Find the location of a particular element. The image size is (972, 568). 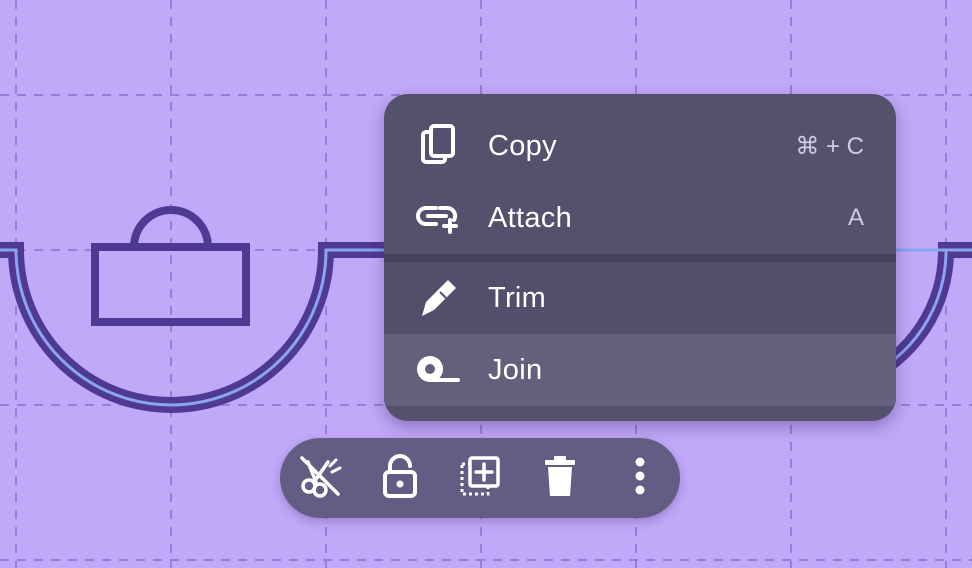

copy-icon is located at coordinates (438, 146).